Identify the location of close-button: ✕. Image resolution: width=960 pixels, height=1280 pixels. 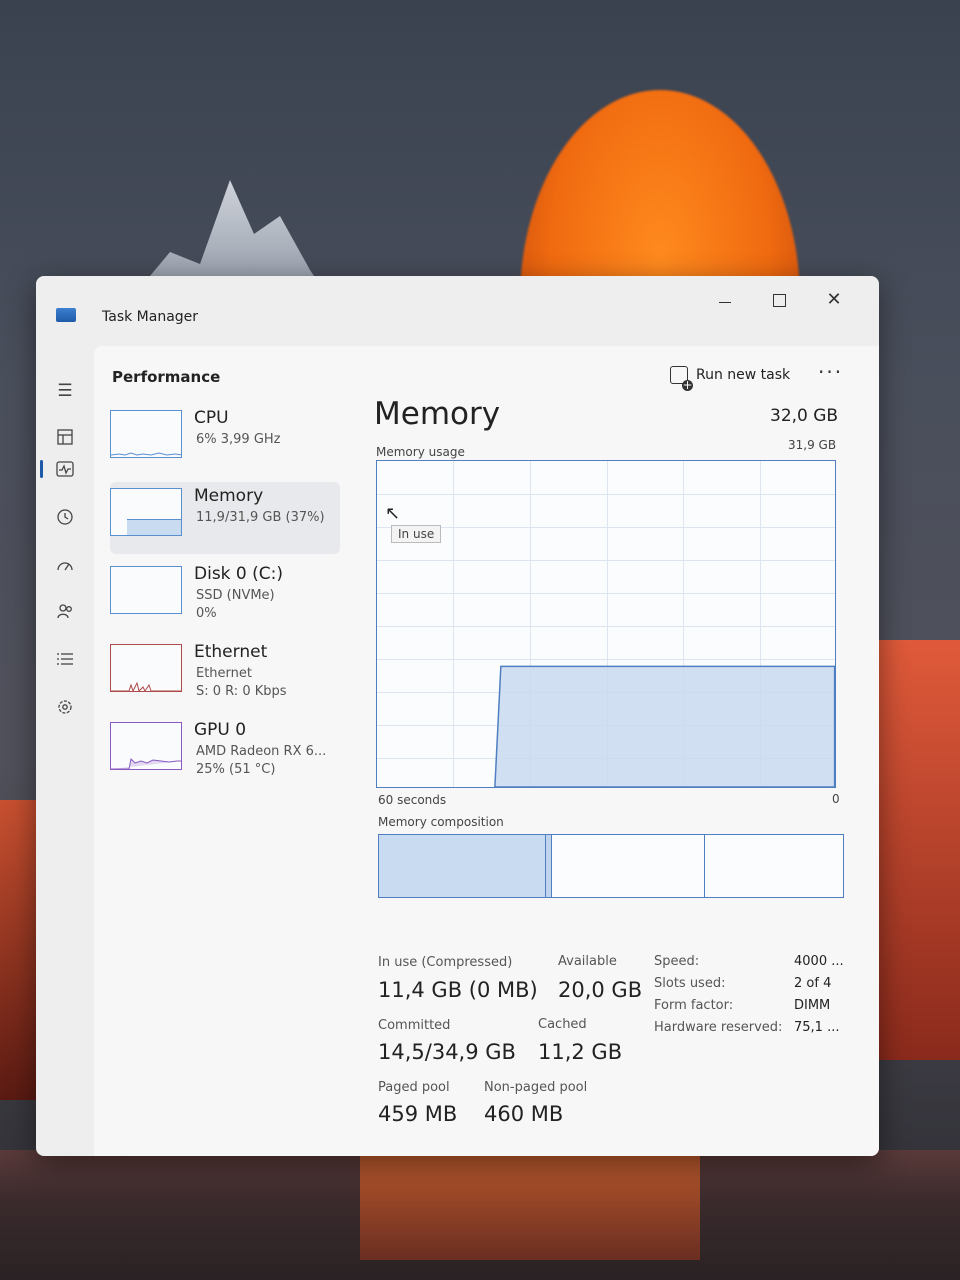
(834, 300).